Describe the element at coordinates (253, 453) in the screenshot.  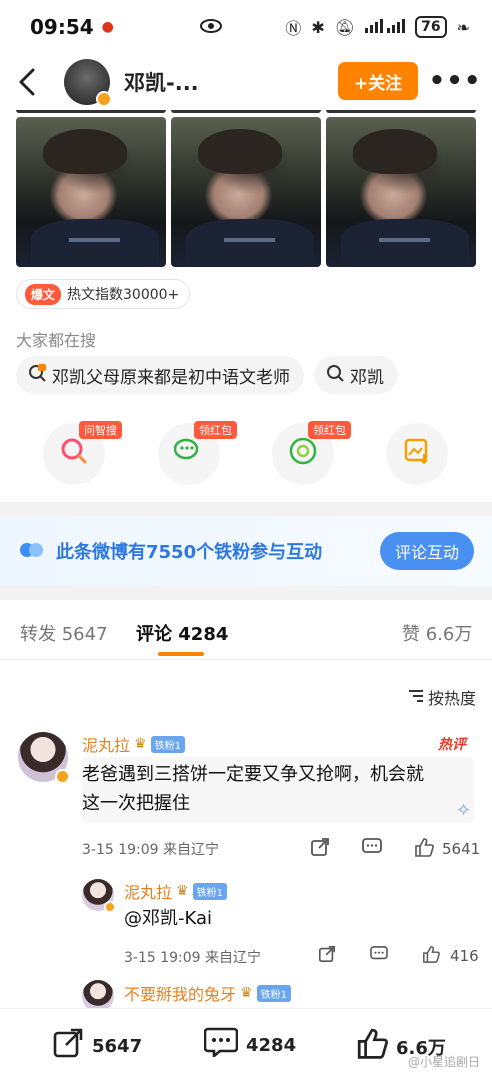
I see `share-row: 问智搜 领红包 领红包` at that location.